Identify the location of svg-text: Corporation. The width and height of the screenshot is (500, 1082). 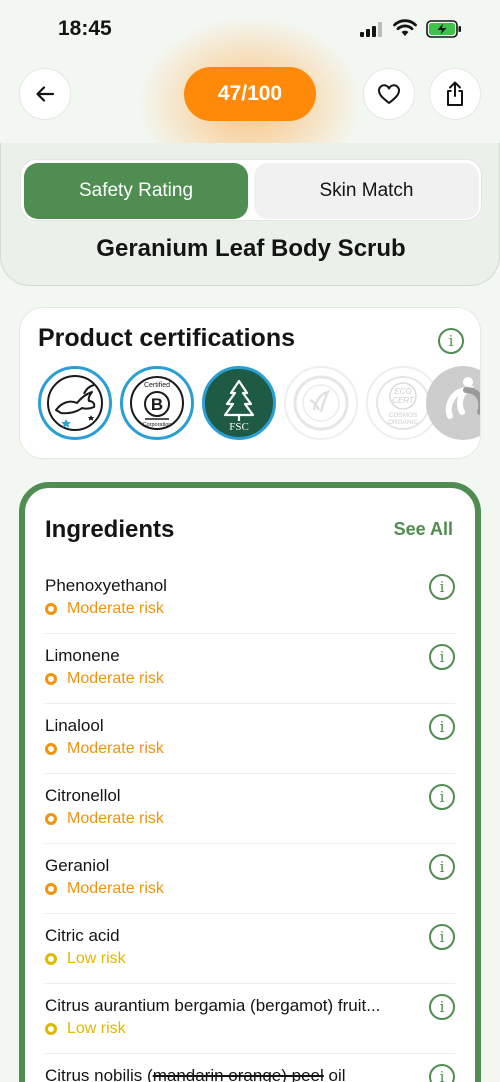
(157, 425).